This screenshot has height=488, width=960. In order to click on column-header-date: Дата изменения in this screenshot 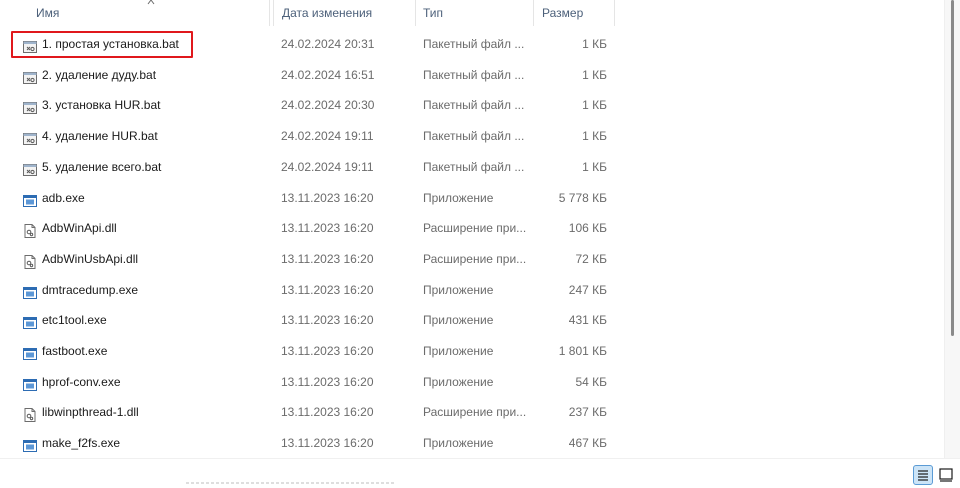, I will do `click(344, 13)`.